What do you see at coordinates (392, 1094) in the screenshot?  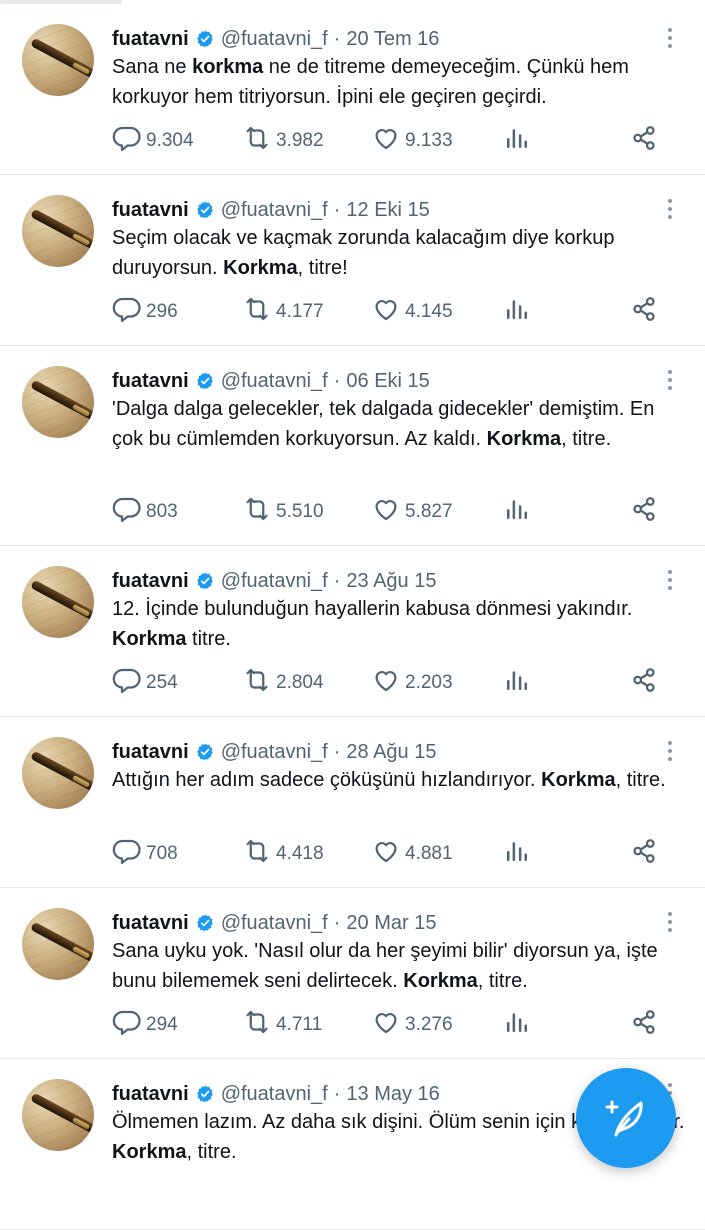 I see `tweet-date: 13 May 16` at bounding box center [392, 1094].